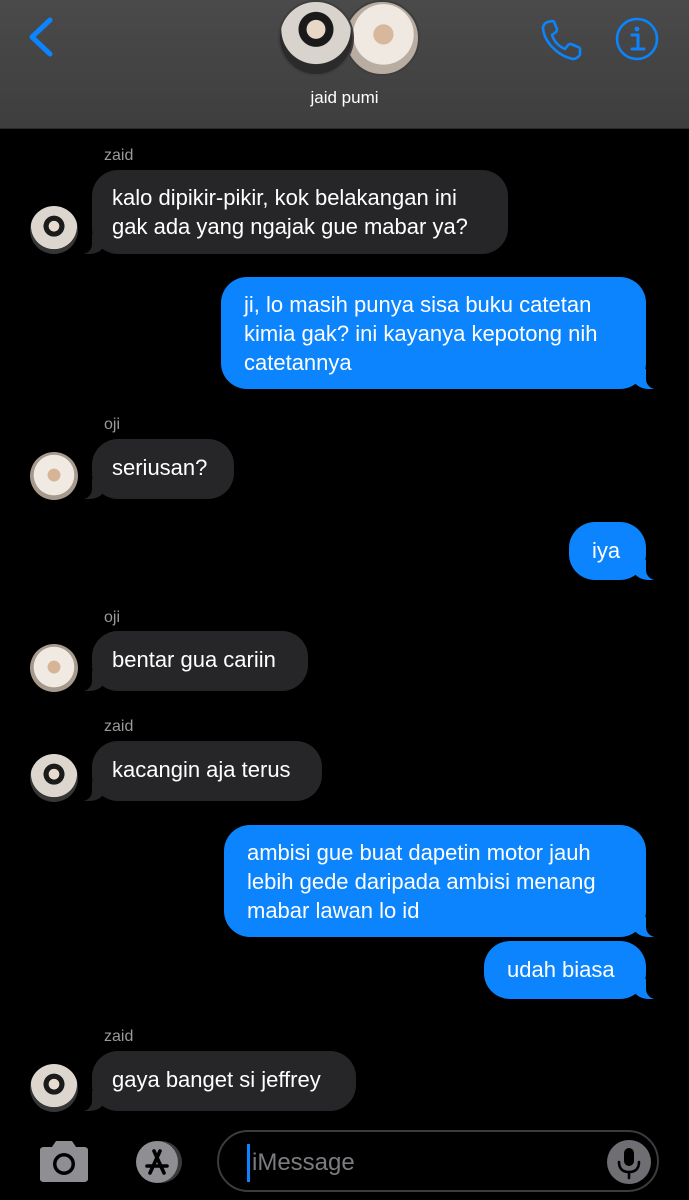  I want to click on camera-button, so click(64, 1161).